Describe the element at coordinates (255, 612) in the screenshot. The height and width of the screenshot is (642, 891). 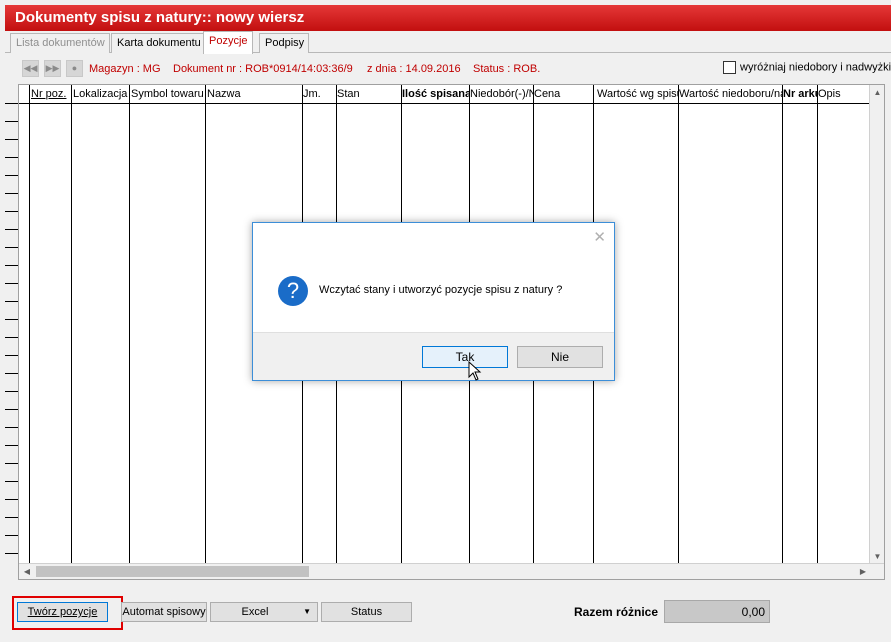
I see `excel-button-label: Excel` at that location.